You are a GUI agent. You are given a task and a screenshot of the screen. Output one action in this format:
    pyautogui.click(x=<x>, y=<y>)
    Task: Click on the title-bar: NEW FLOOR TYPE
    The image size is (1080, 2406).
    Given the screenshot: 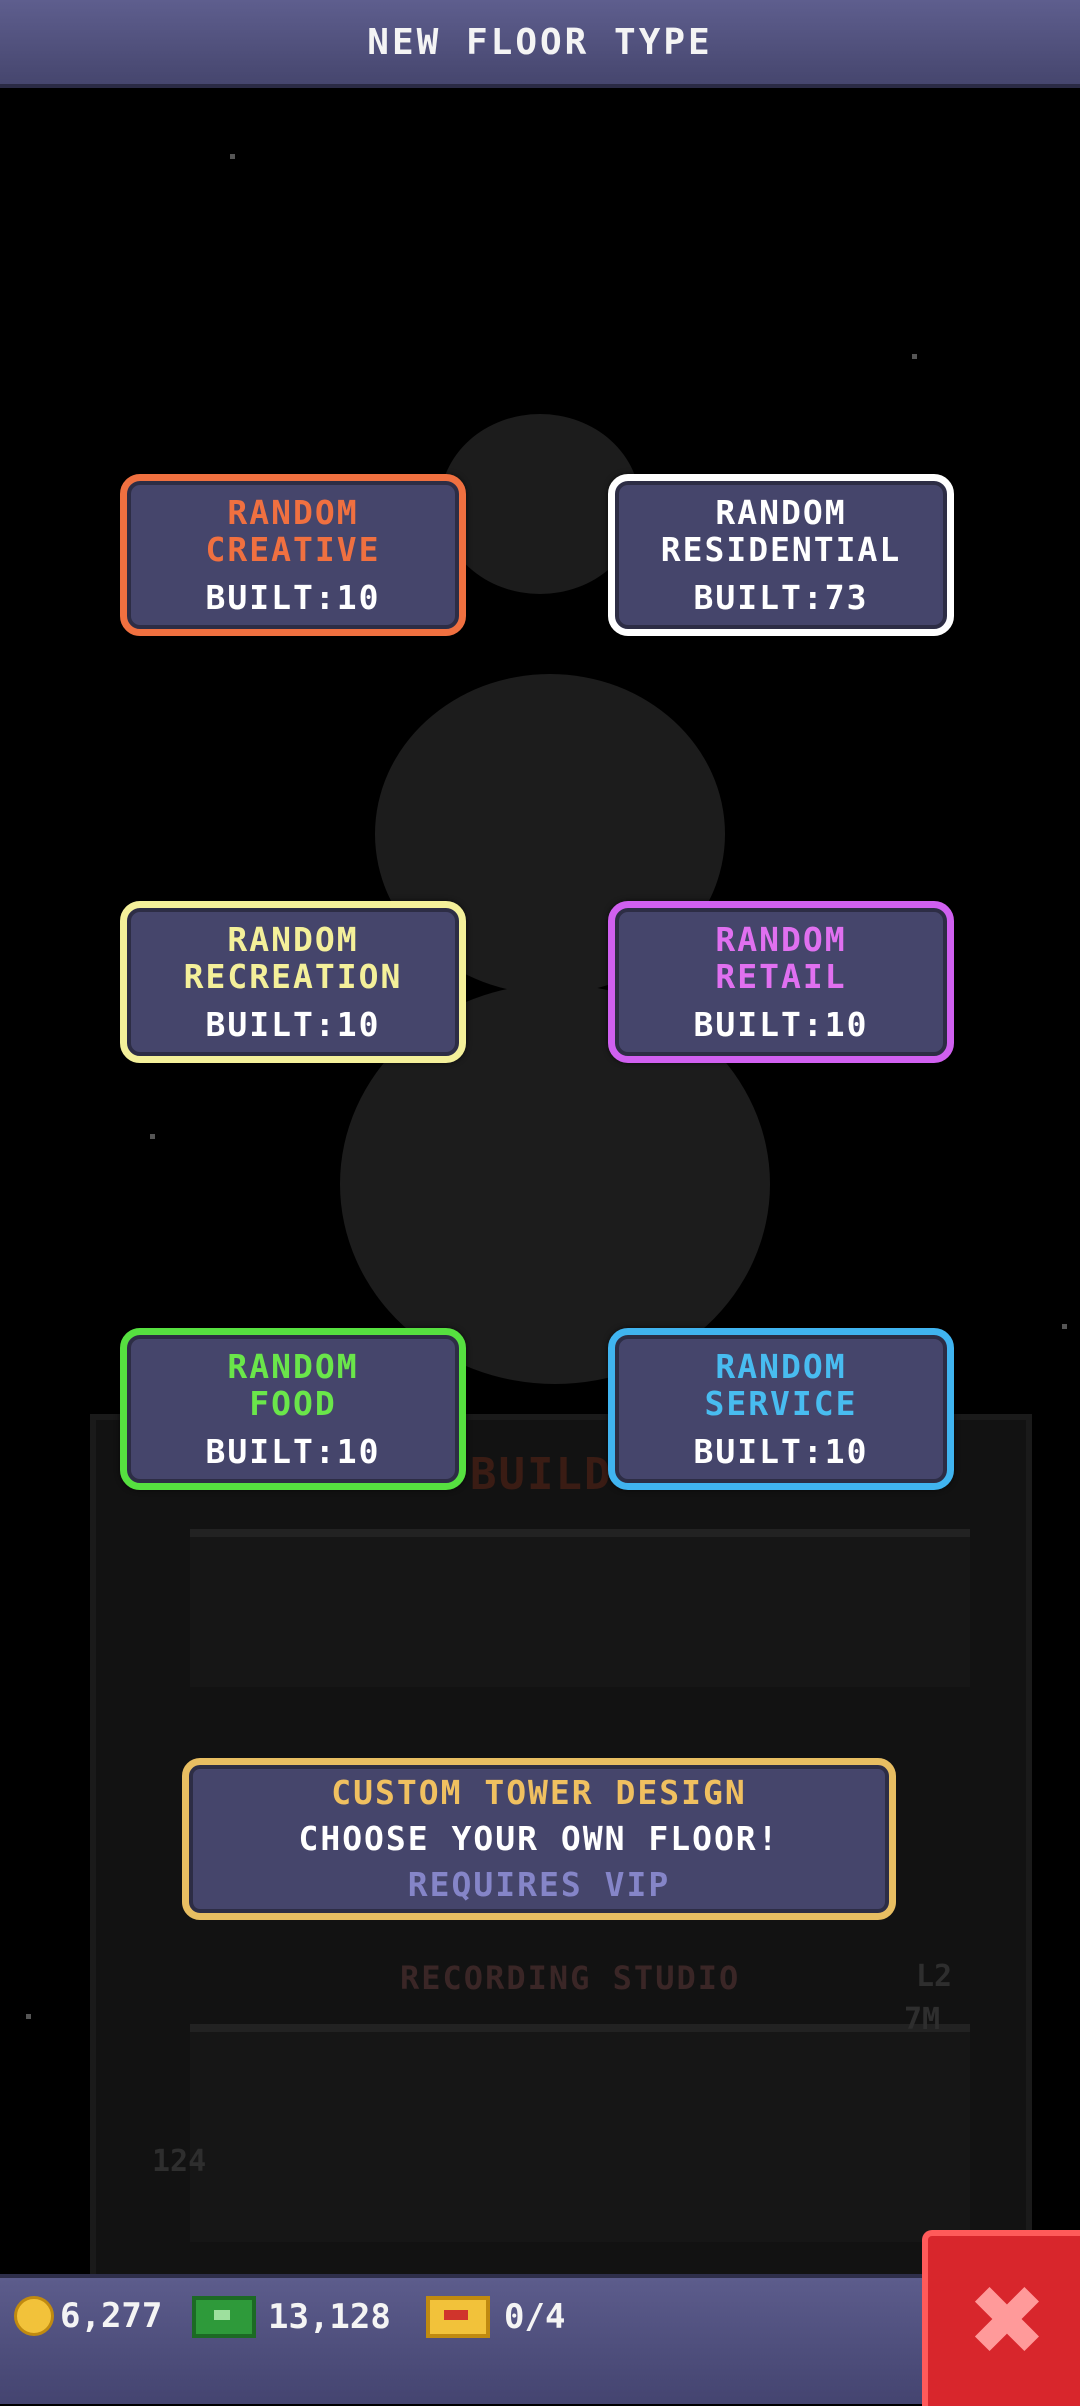 What is the action you would take?
    pyautogui.click(x=540, y=44)
    